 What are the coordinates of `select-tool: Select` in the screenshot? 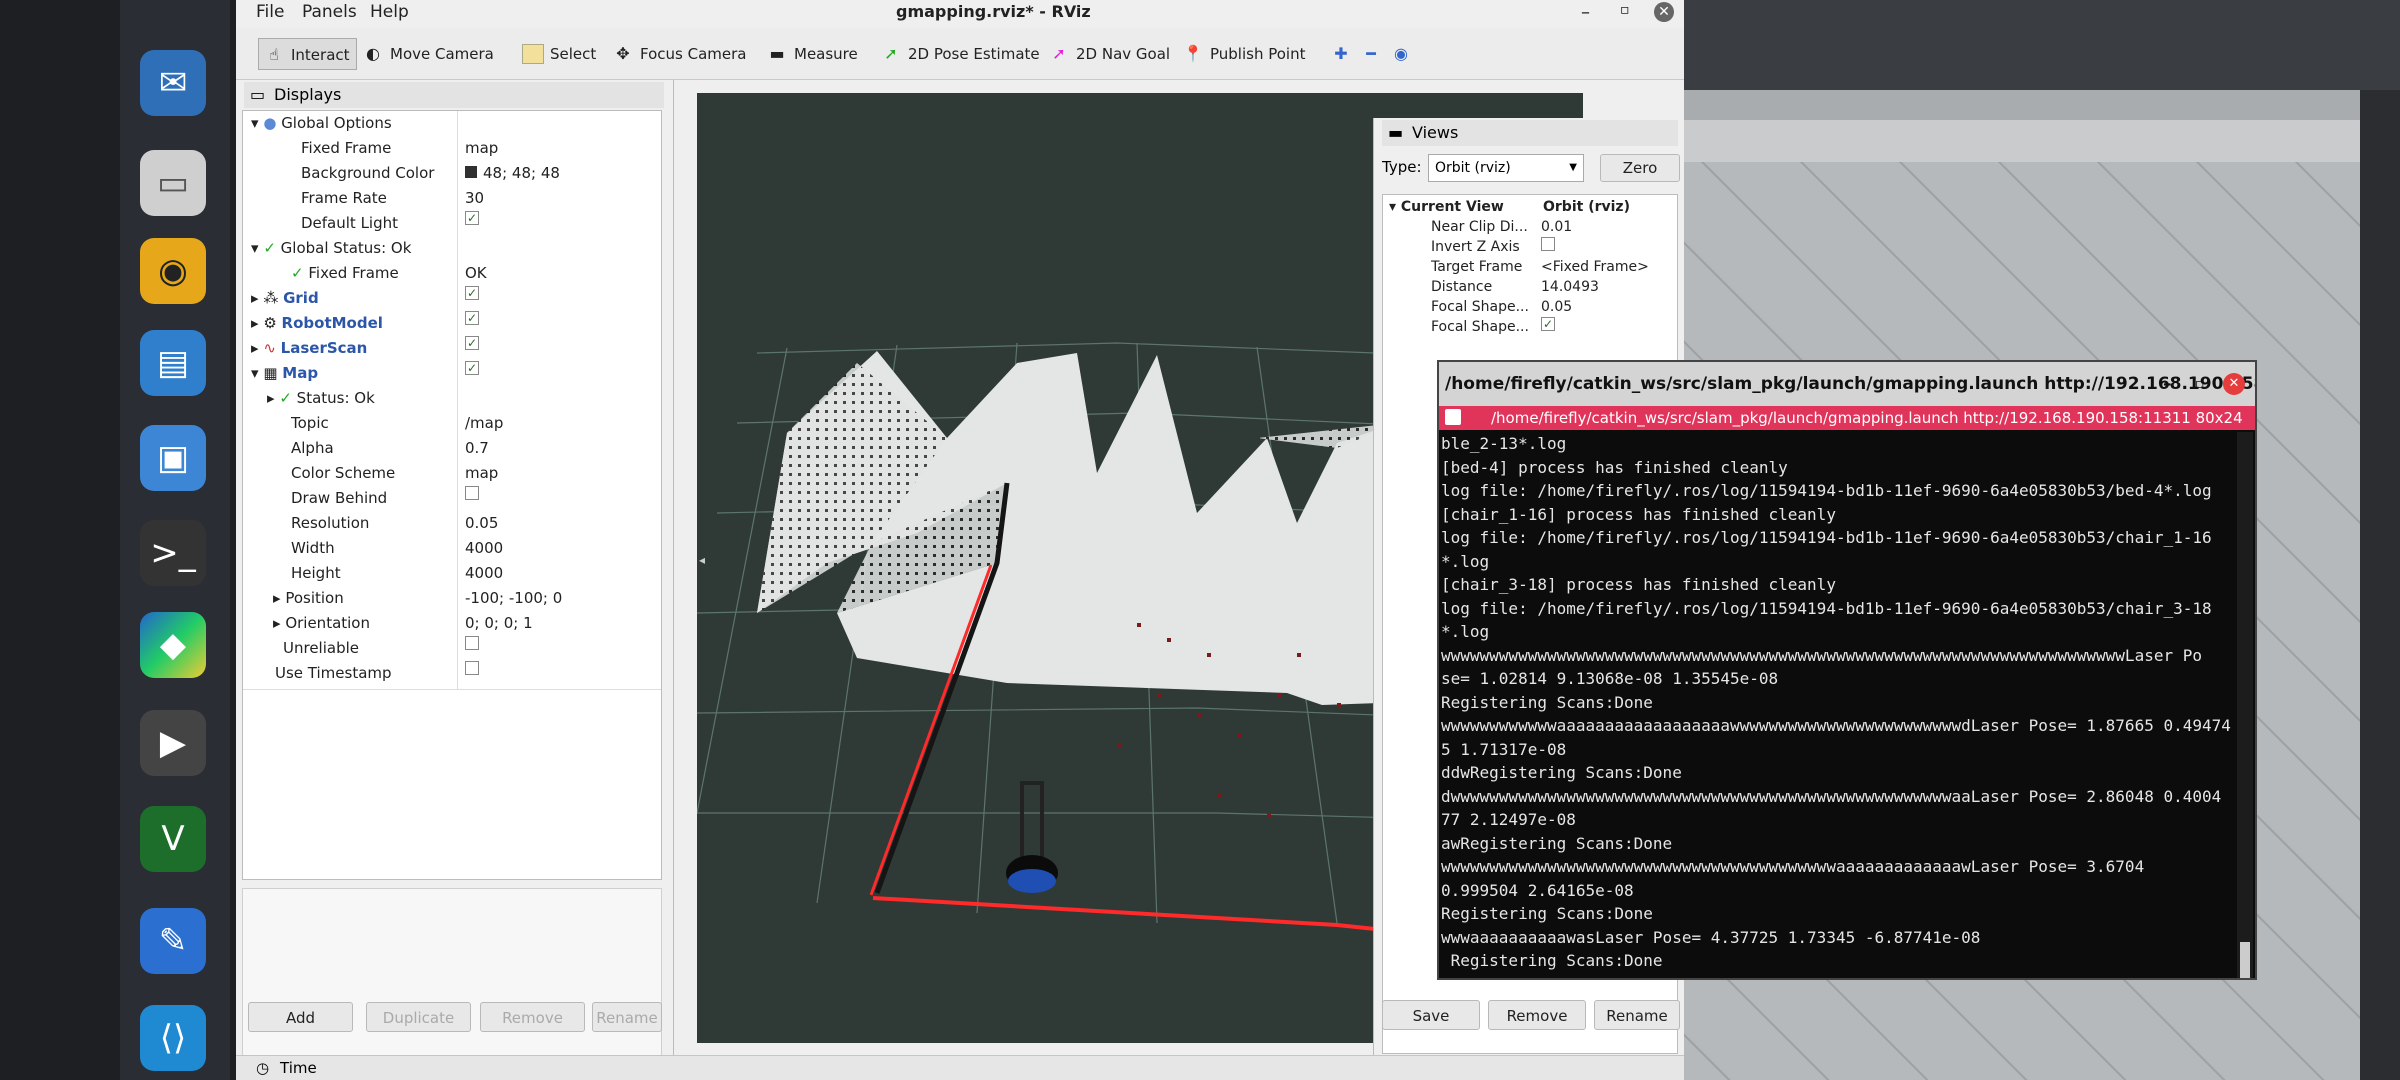 It's located at (560, 54).